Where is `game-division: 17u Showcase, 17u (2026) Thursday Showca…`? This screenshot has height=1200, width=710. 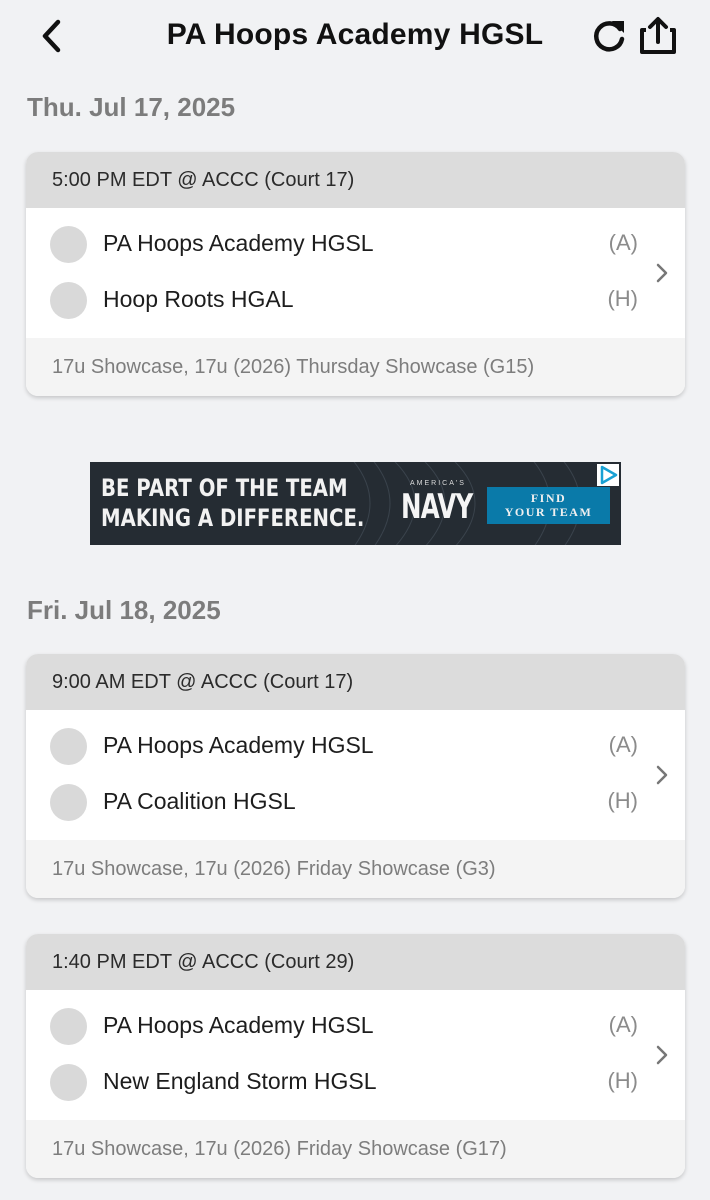
game-division: 17u Showcase, 17u (2026) Thursday Showca… is located at coordinates (355, 367).